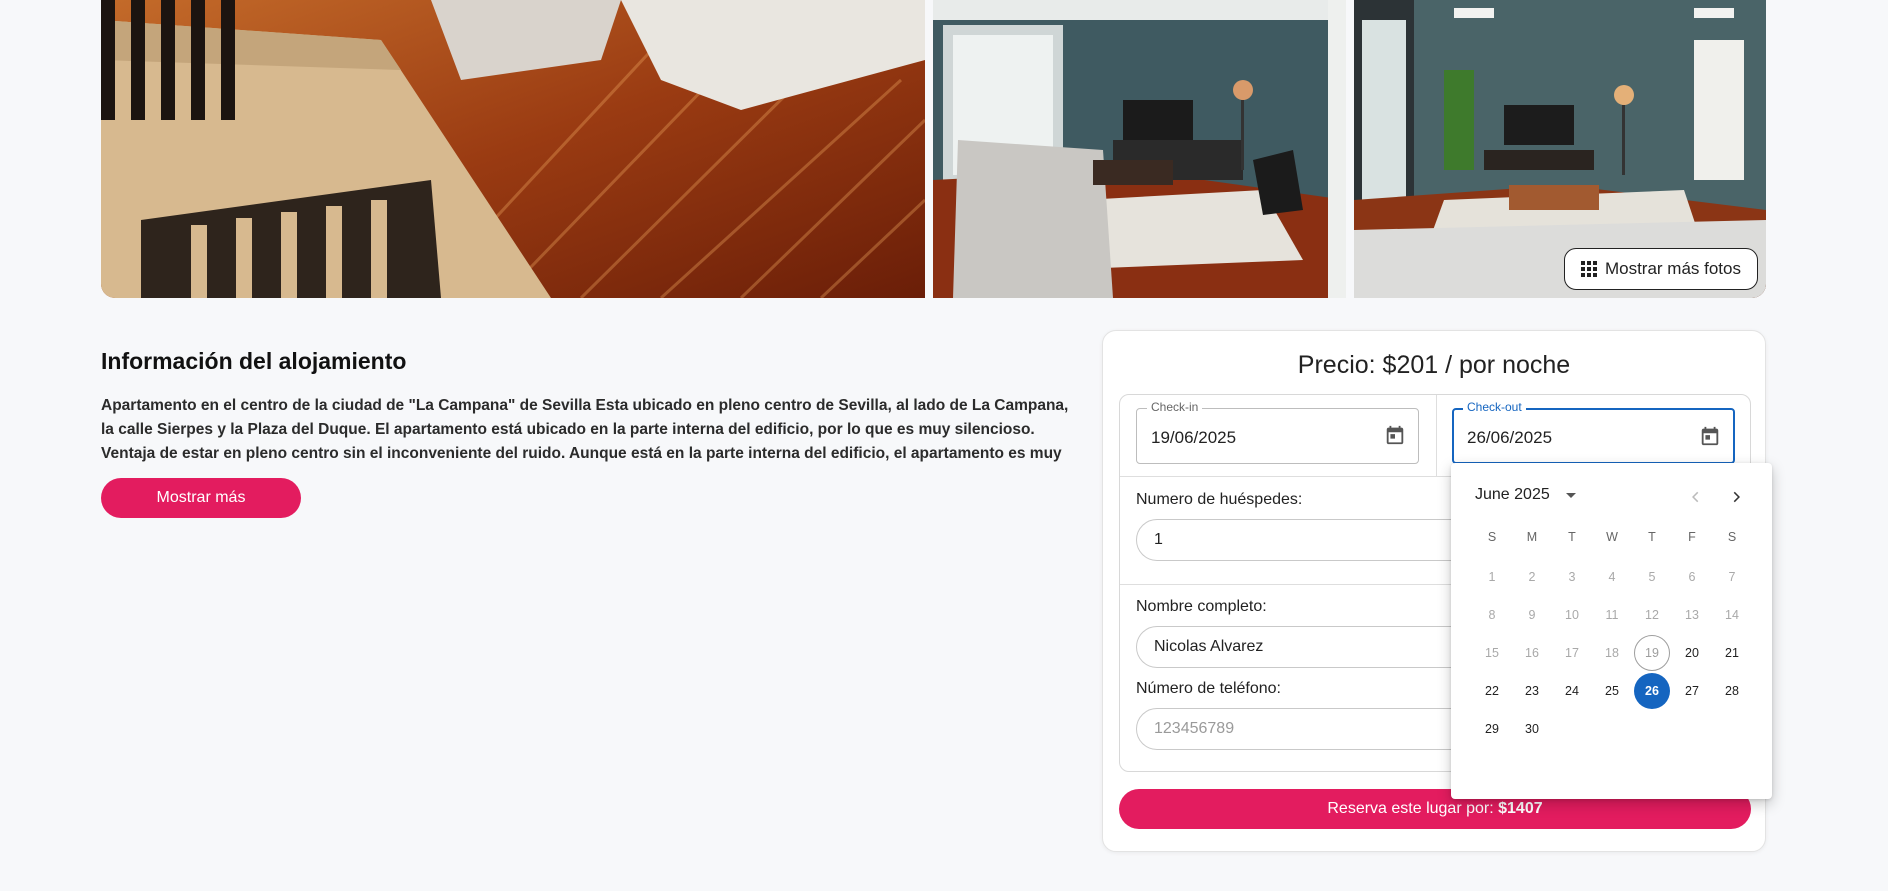  I want to click on checkout-label: Check-out, so click(1494, 407).